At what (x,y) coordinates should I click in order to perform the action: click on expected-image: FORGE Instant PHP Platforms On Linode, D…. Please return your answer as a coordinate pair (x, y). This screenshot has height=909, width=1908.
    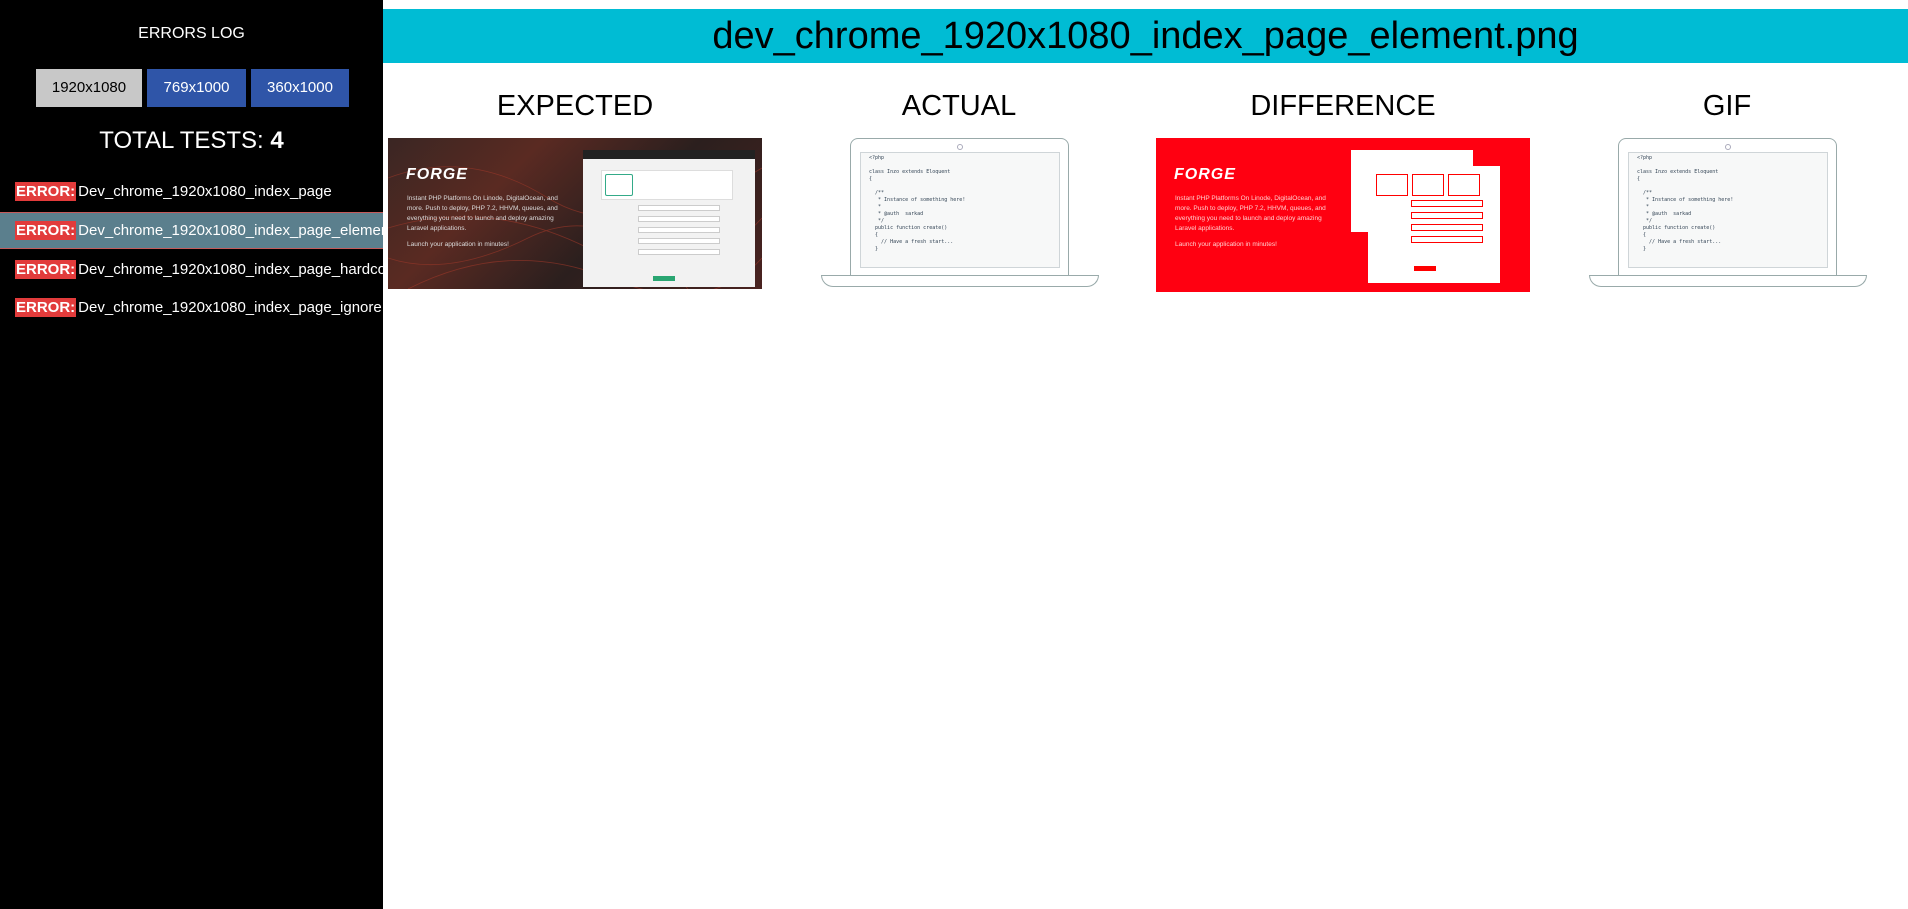
    Looking at the image, I should click on (575, 213).